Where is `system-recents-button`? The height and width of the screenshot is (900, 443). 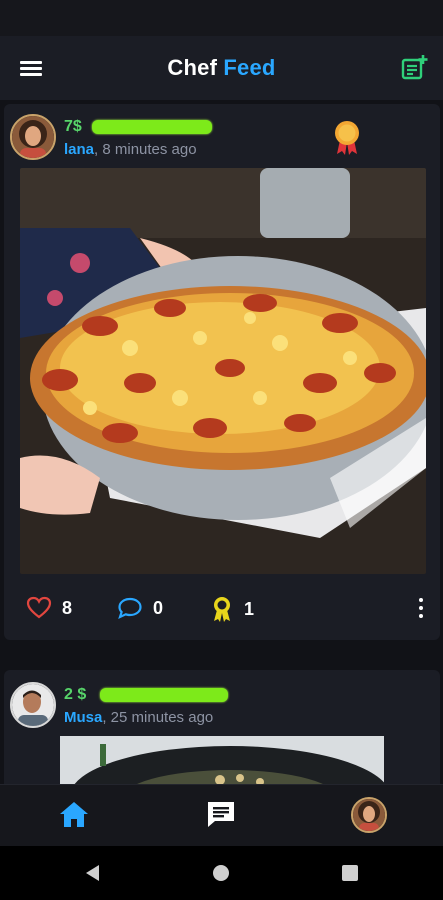
system-recents-button is located at coordinates (350, 875).